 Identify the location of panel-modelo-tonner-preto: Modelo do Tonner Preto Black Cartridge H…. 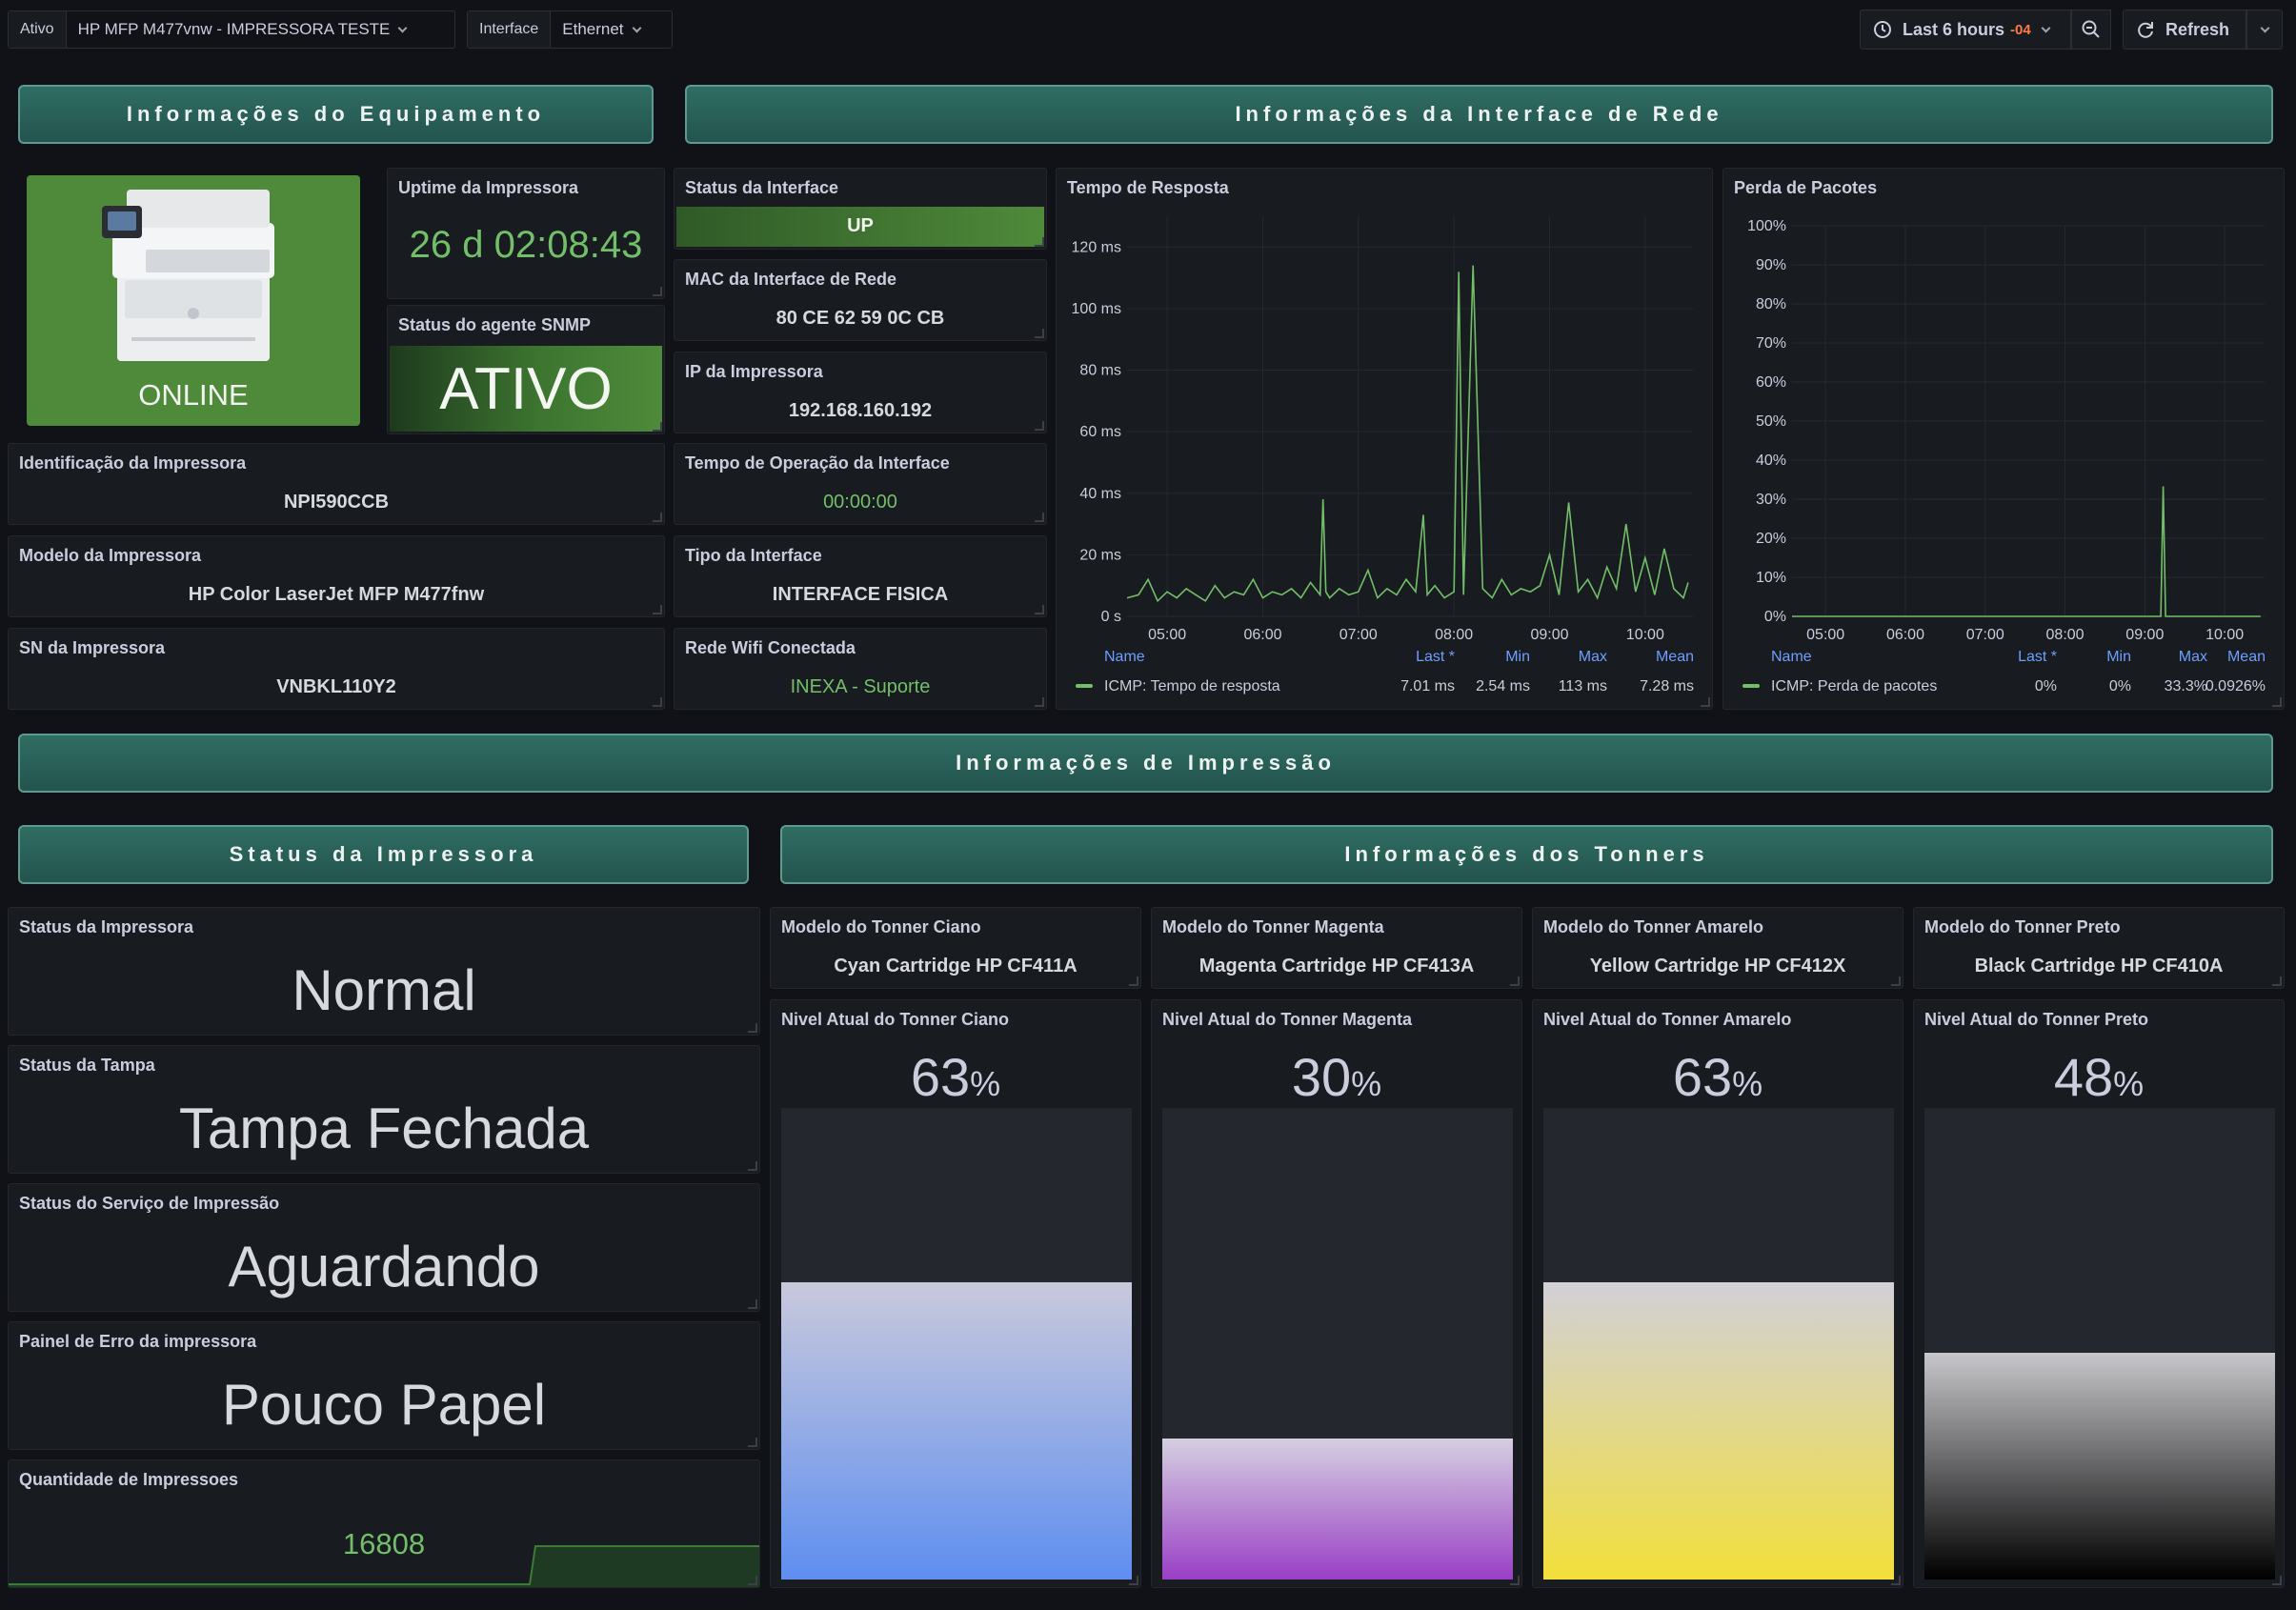
(2099, 948).